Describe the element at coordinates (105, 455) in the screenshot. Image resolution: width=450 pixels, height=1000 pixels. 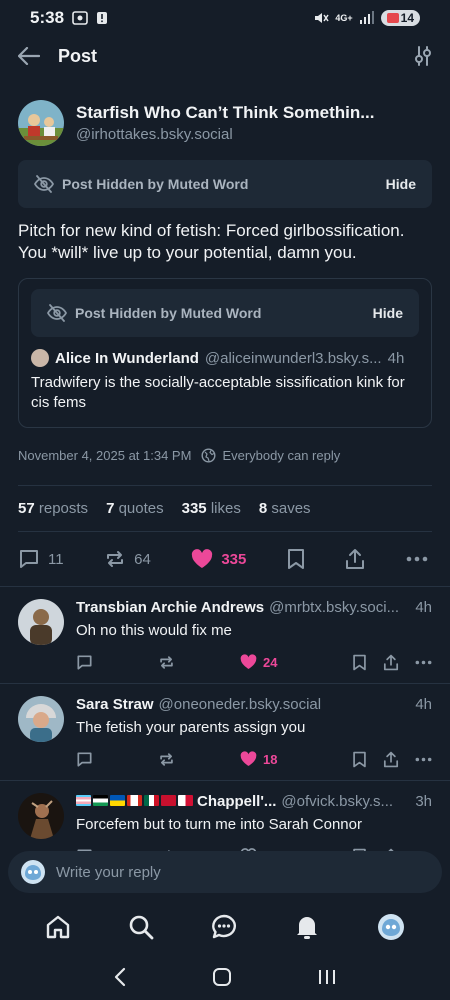
I see `post-date: November 4, 2025 at 1:34 PM` at that location.